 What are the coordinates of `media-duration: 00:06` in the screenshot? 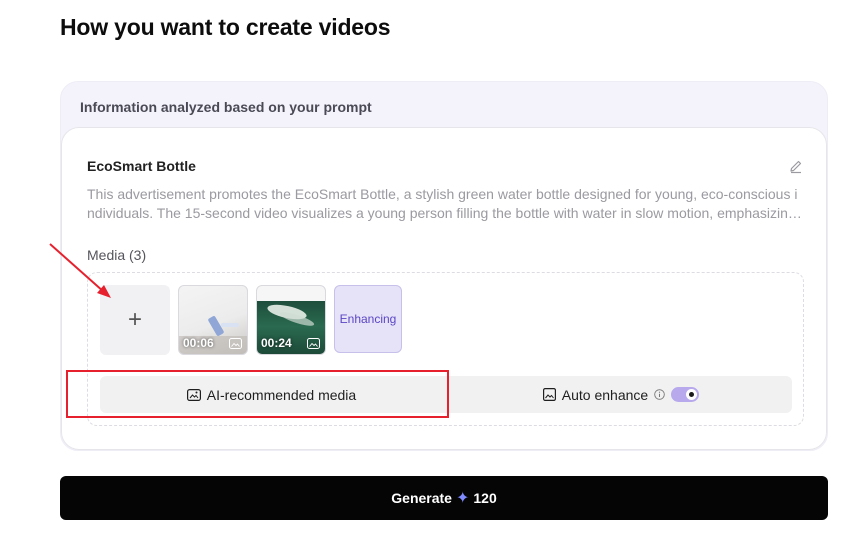 It's located at (198, 343).